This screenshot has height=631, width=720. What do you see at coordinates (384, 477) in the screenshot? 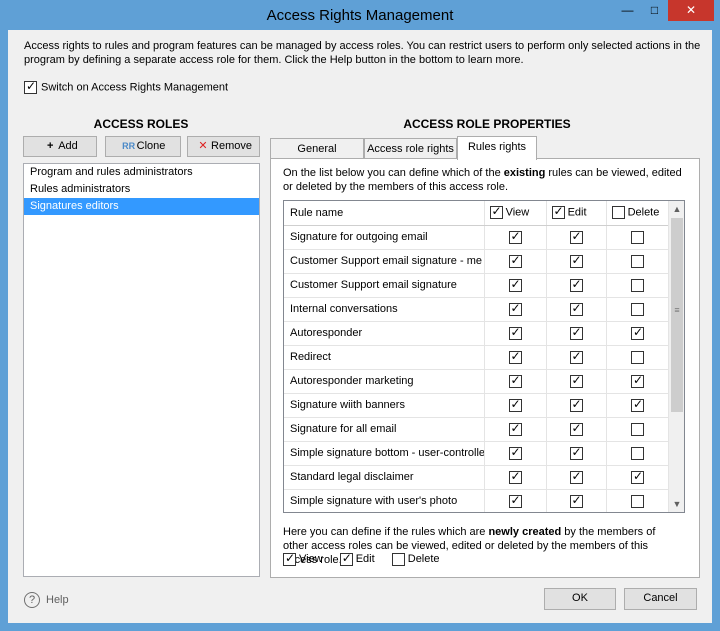
I see `rule-name-cell: Standard legal disclaimer` at bounding box center [384, 477].